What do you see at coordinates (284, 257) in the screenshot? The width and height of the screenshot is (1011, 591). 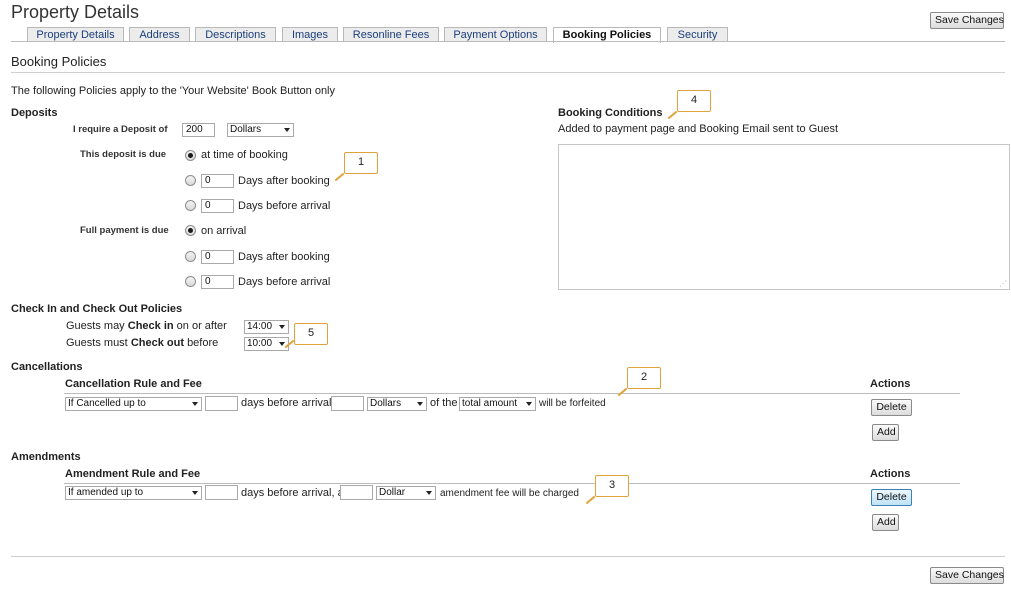 I see `full-payment-days-after-booking-label: Days after booking` at bounding box center [284, 257].